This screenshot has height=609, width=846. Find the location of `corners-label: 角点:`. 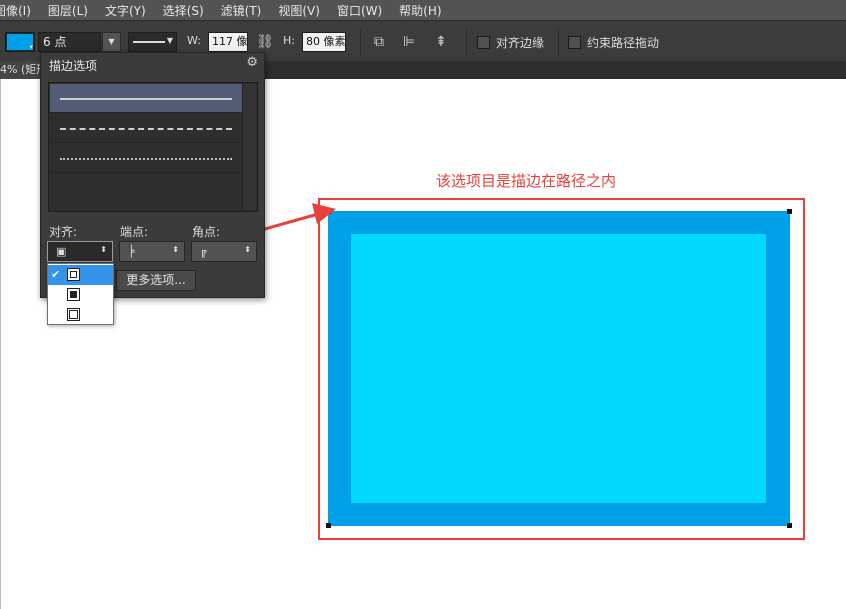

corners-label: 角点: is located at coordinates (206, 232).